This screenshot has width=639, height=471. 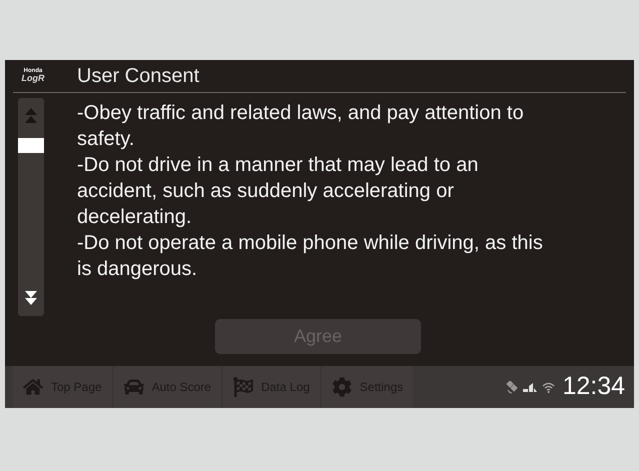 I want to click on wifi-icon, so click(x=549, y=387).